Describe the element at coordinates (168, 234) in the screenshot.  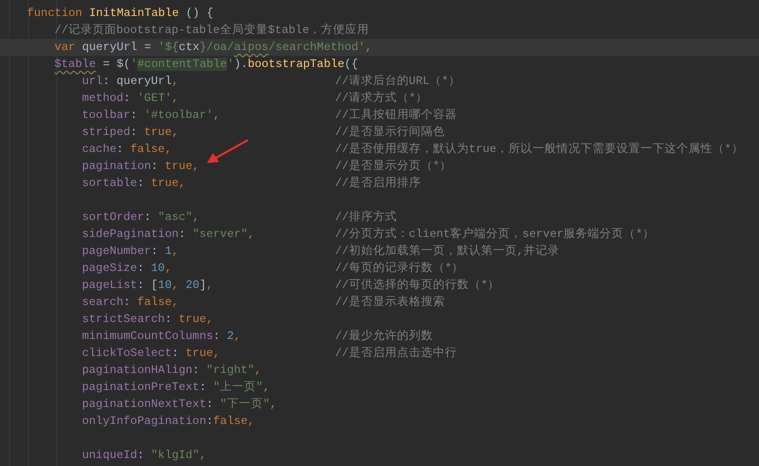
I see `code-line: sidePagination: "server",` at that location.